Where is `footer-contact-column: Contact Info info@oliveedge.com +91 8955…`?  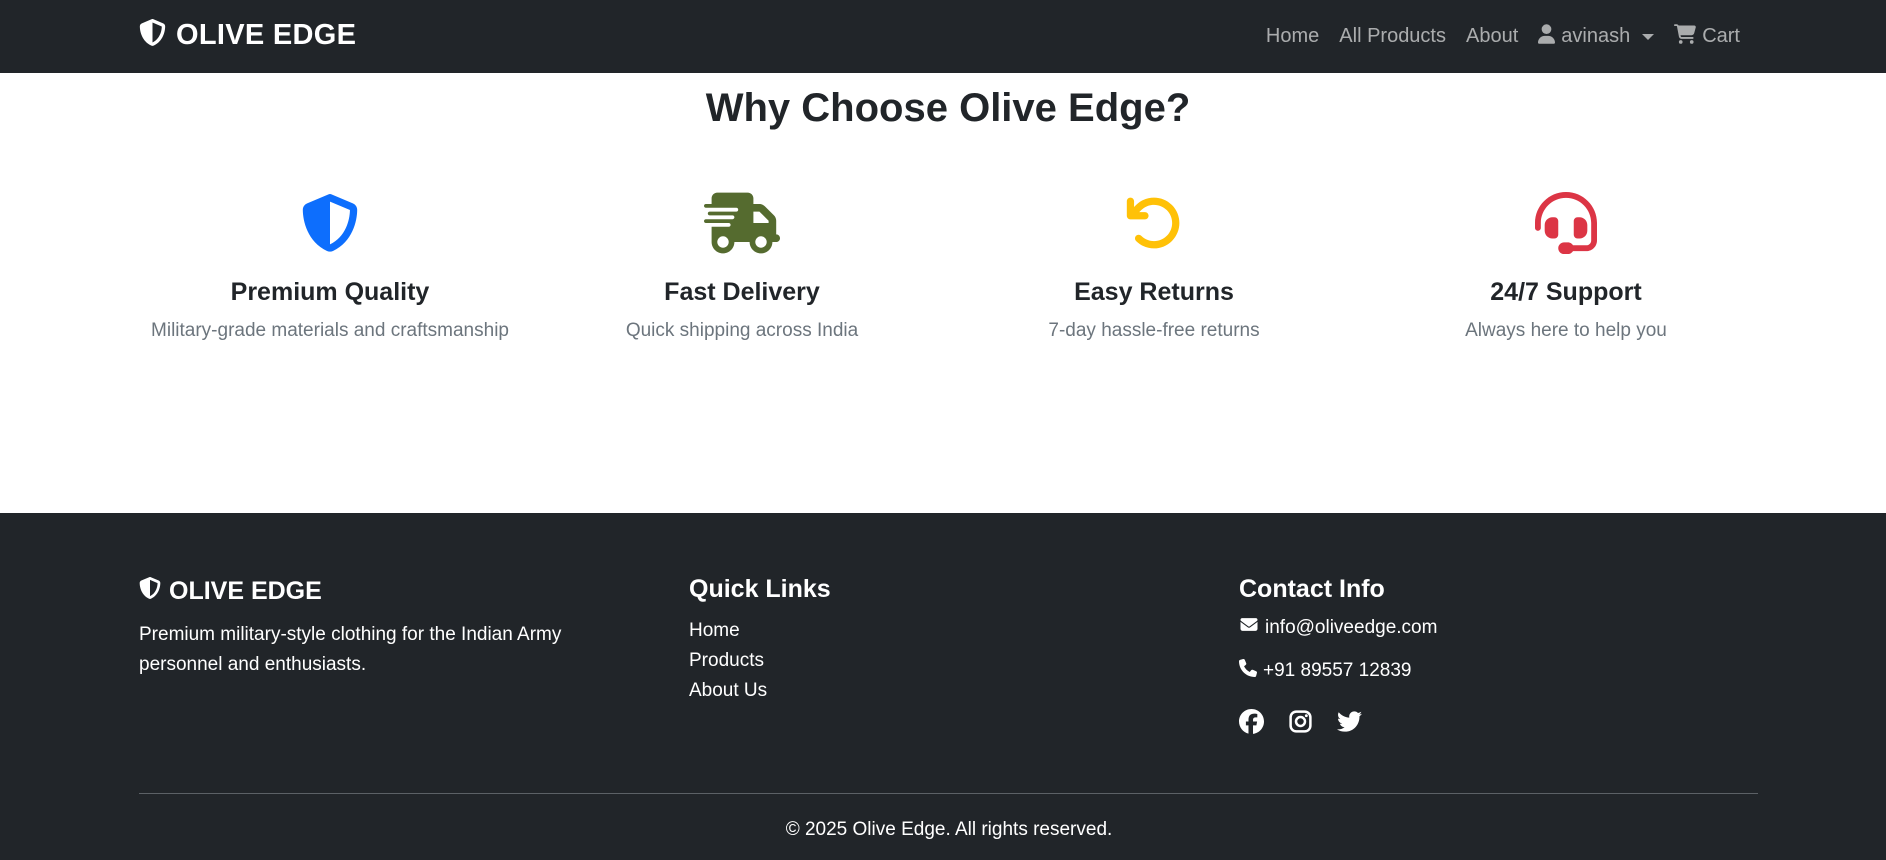
footer-contact-column: Contact Info info@oliveedge.com +91 8955… is located at coordinates (1338, 654).